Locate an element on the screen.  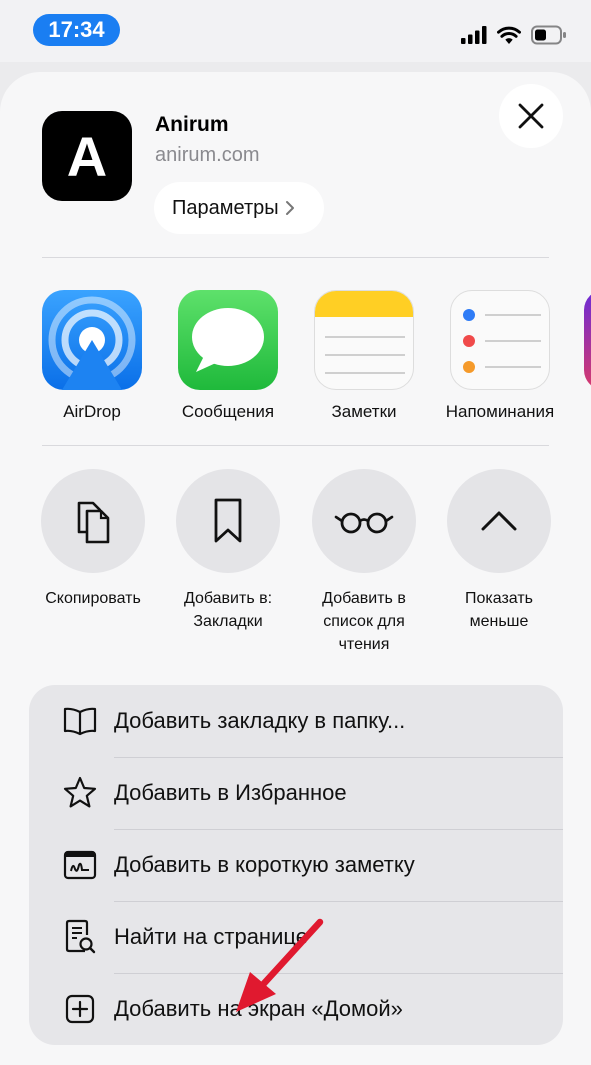
menu-item-quick-note: Добавить в короткую заметку is located at coordinates (296, 865).